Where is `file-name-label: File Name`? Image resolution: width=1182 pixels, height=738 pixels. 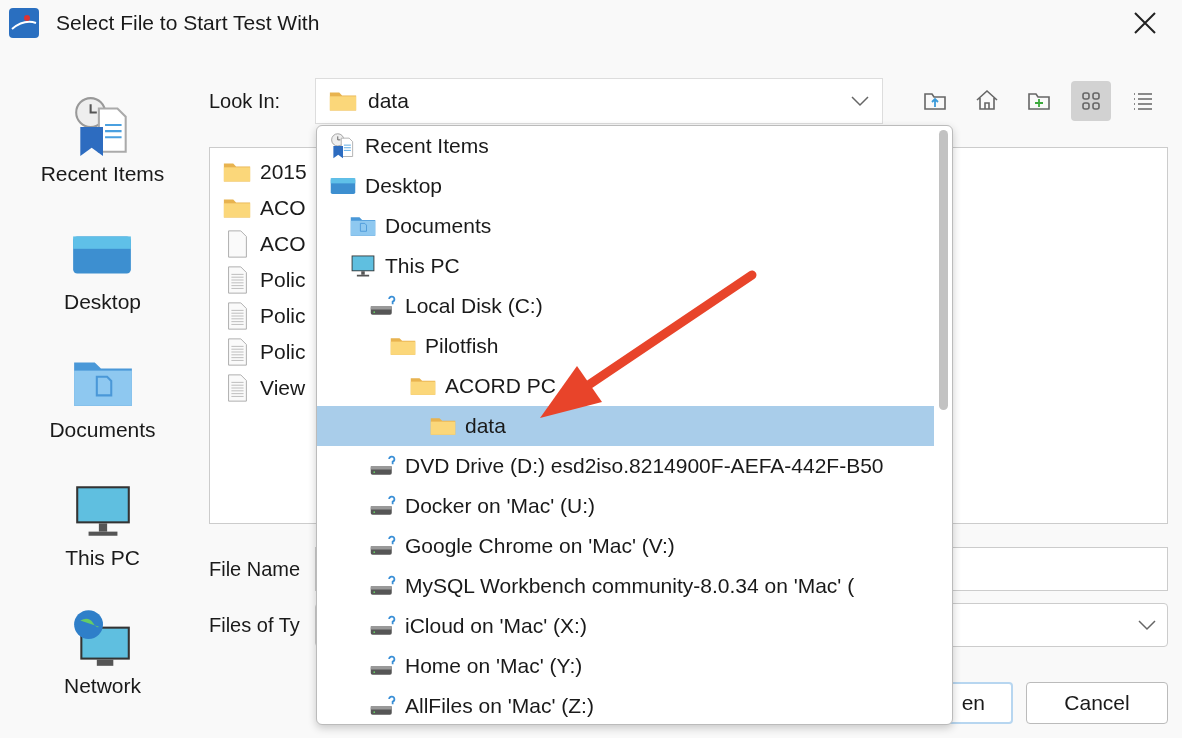
file-name-label: File Name is located at coordinates (255, 569).